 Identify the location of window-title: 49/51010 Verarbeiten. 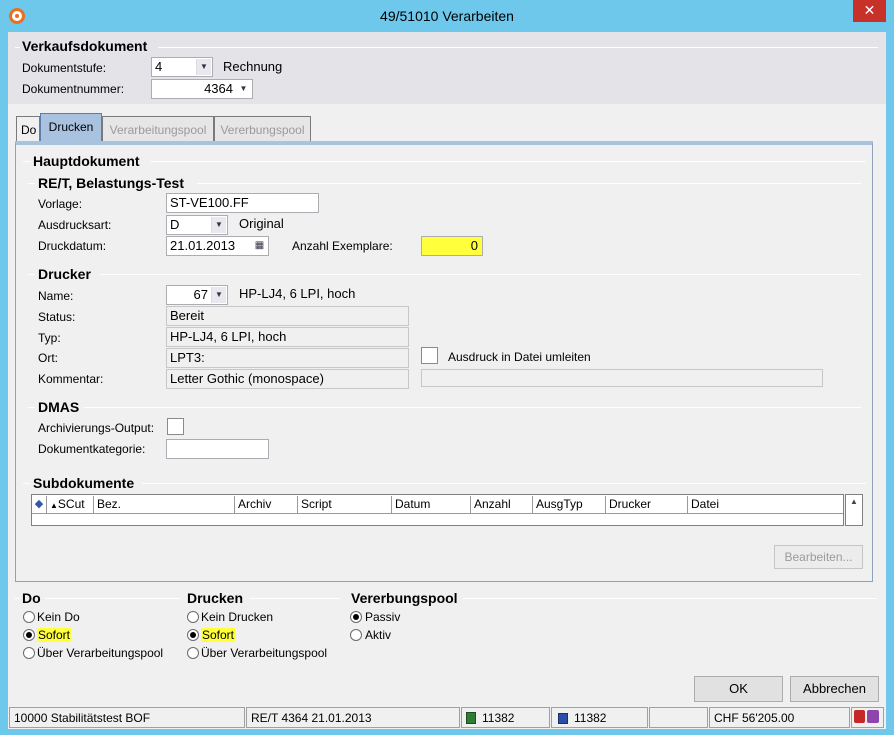
(447, 16).